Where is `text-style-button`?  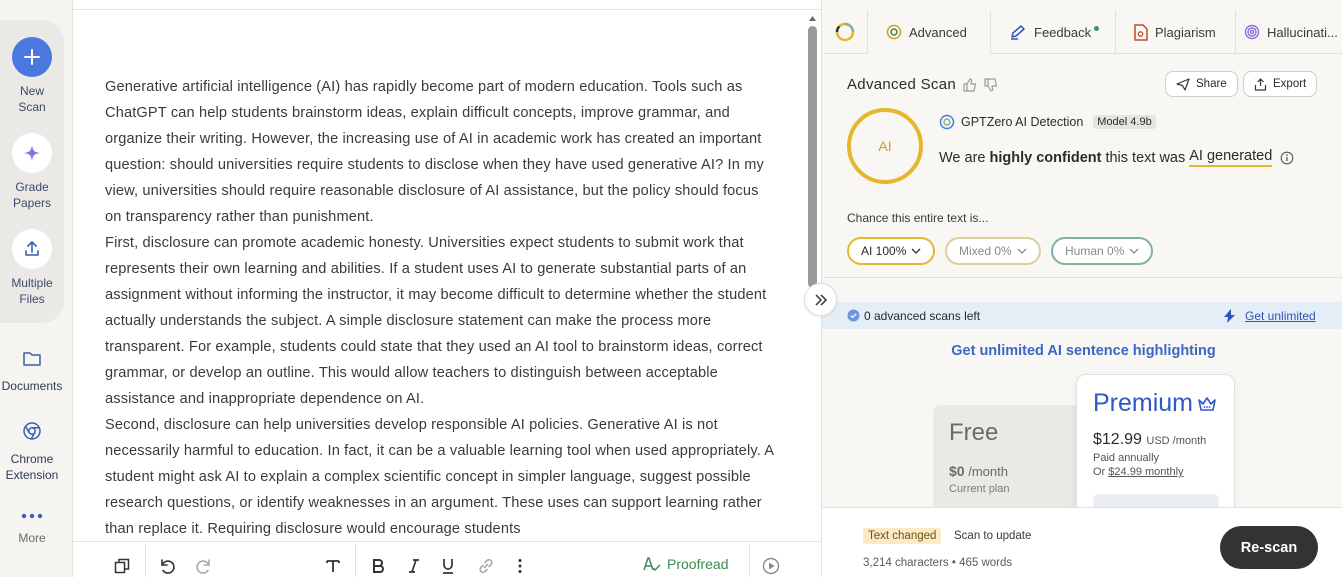
text-style-button is located at coordinates (333, 566).